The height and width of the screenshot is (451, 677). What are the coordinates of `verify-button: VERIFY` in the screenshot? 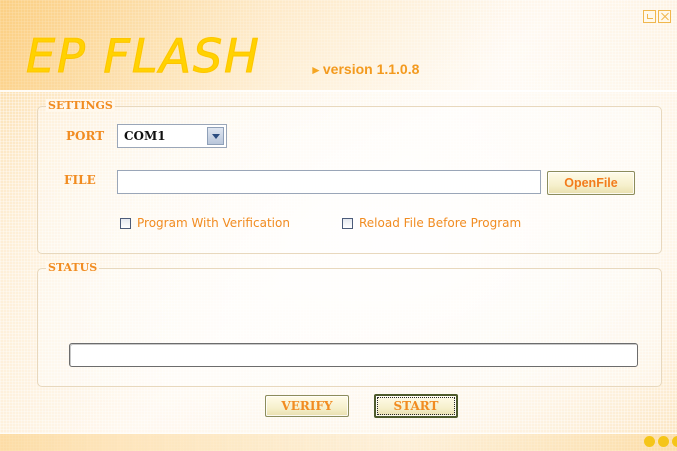 It's located at (307, 406).